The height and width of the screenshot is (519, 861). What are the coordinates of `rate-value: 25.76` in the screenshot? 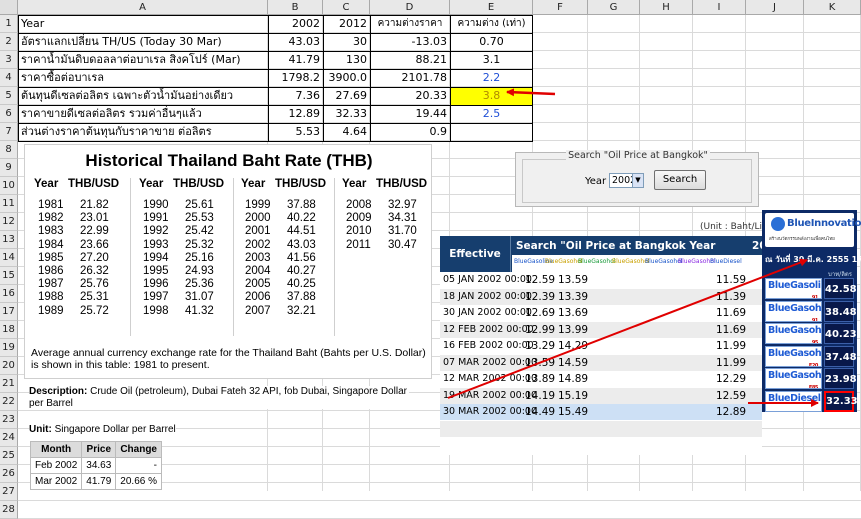 It's located at (94, 284).